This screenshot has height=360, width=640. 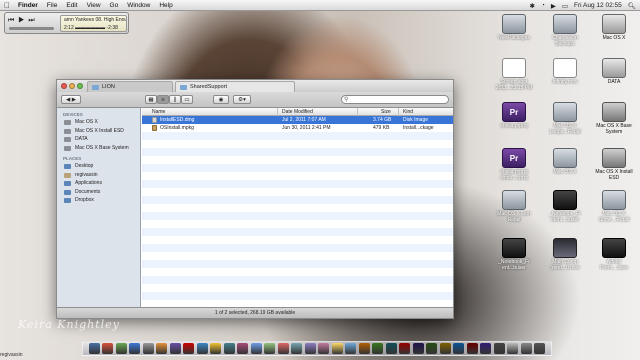 I want to click on desktop-icon-item: Pr sheila.prproj wndo...r.proj, so click(x=514, y=164).